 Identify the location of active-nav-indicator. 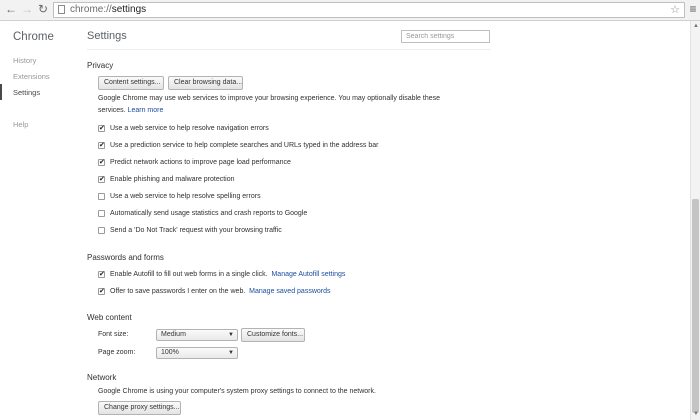
(1, 92).